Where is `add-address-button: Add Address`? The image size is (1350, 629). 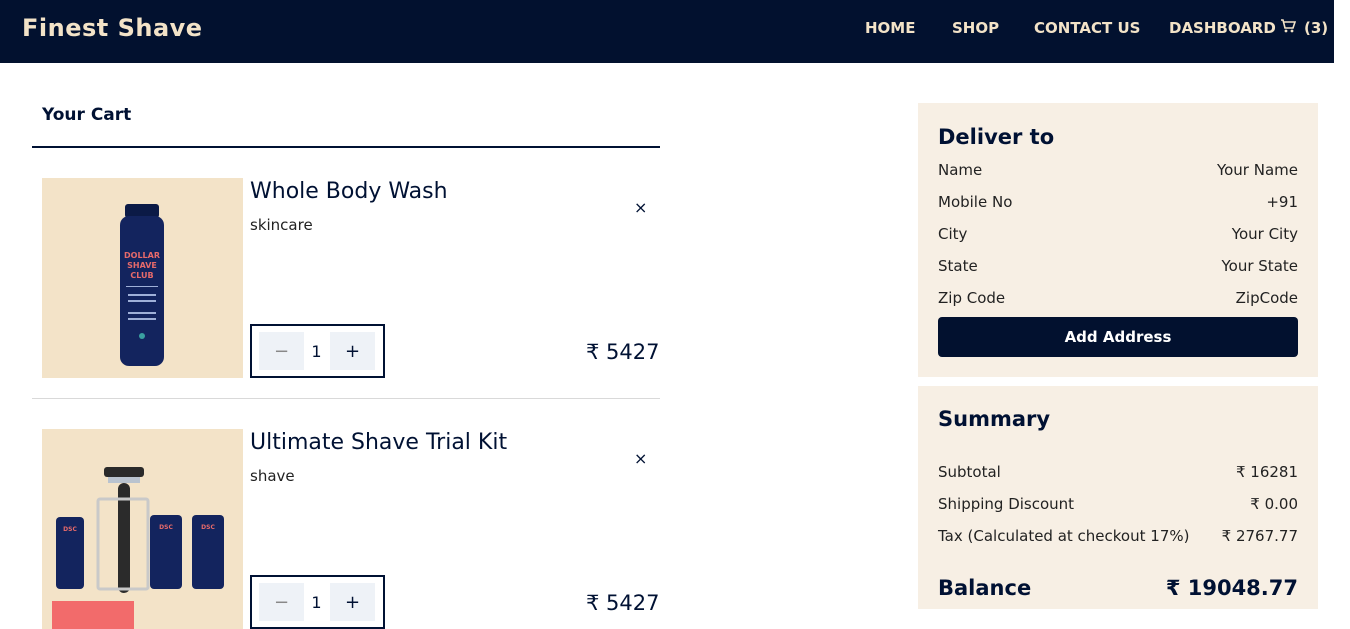
add-address-button: Add Address is located at coordinates (1118, 337).